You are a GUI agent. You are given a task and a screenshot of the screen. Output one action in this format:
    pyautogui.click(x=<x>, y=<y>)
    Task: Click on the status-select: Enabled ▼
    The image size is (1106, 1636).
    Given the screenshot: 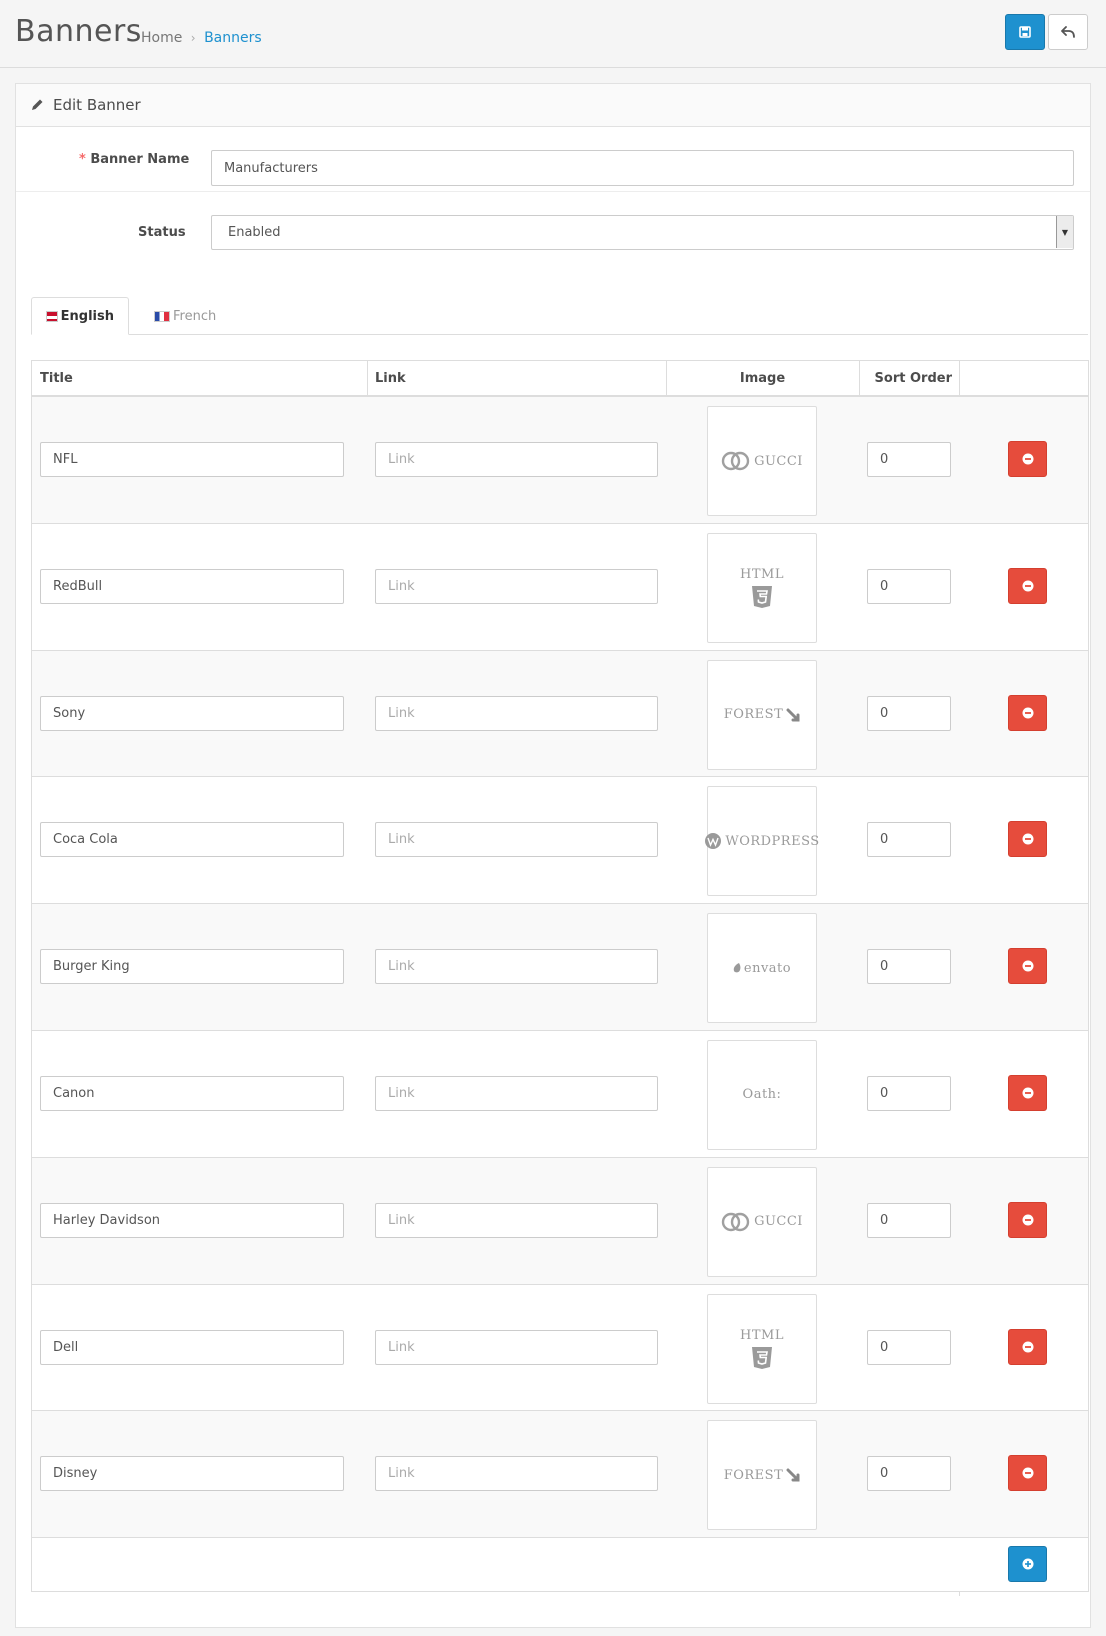 What is the action you would take?
    pyautogui.click(x=642, y=232)
    